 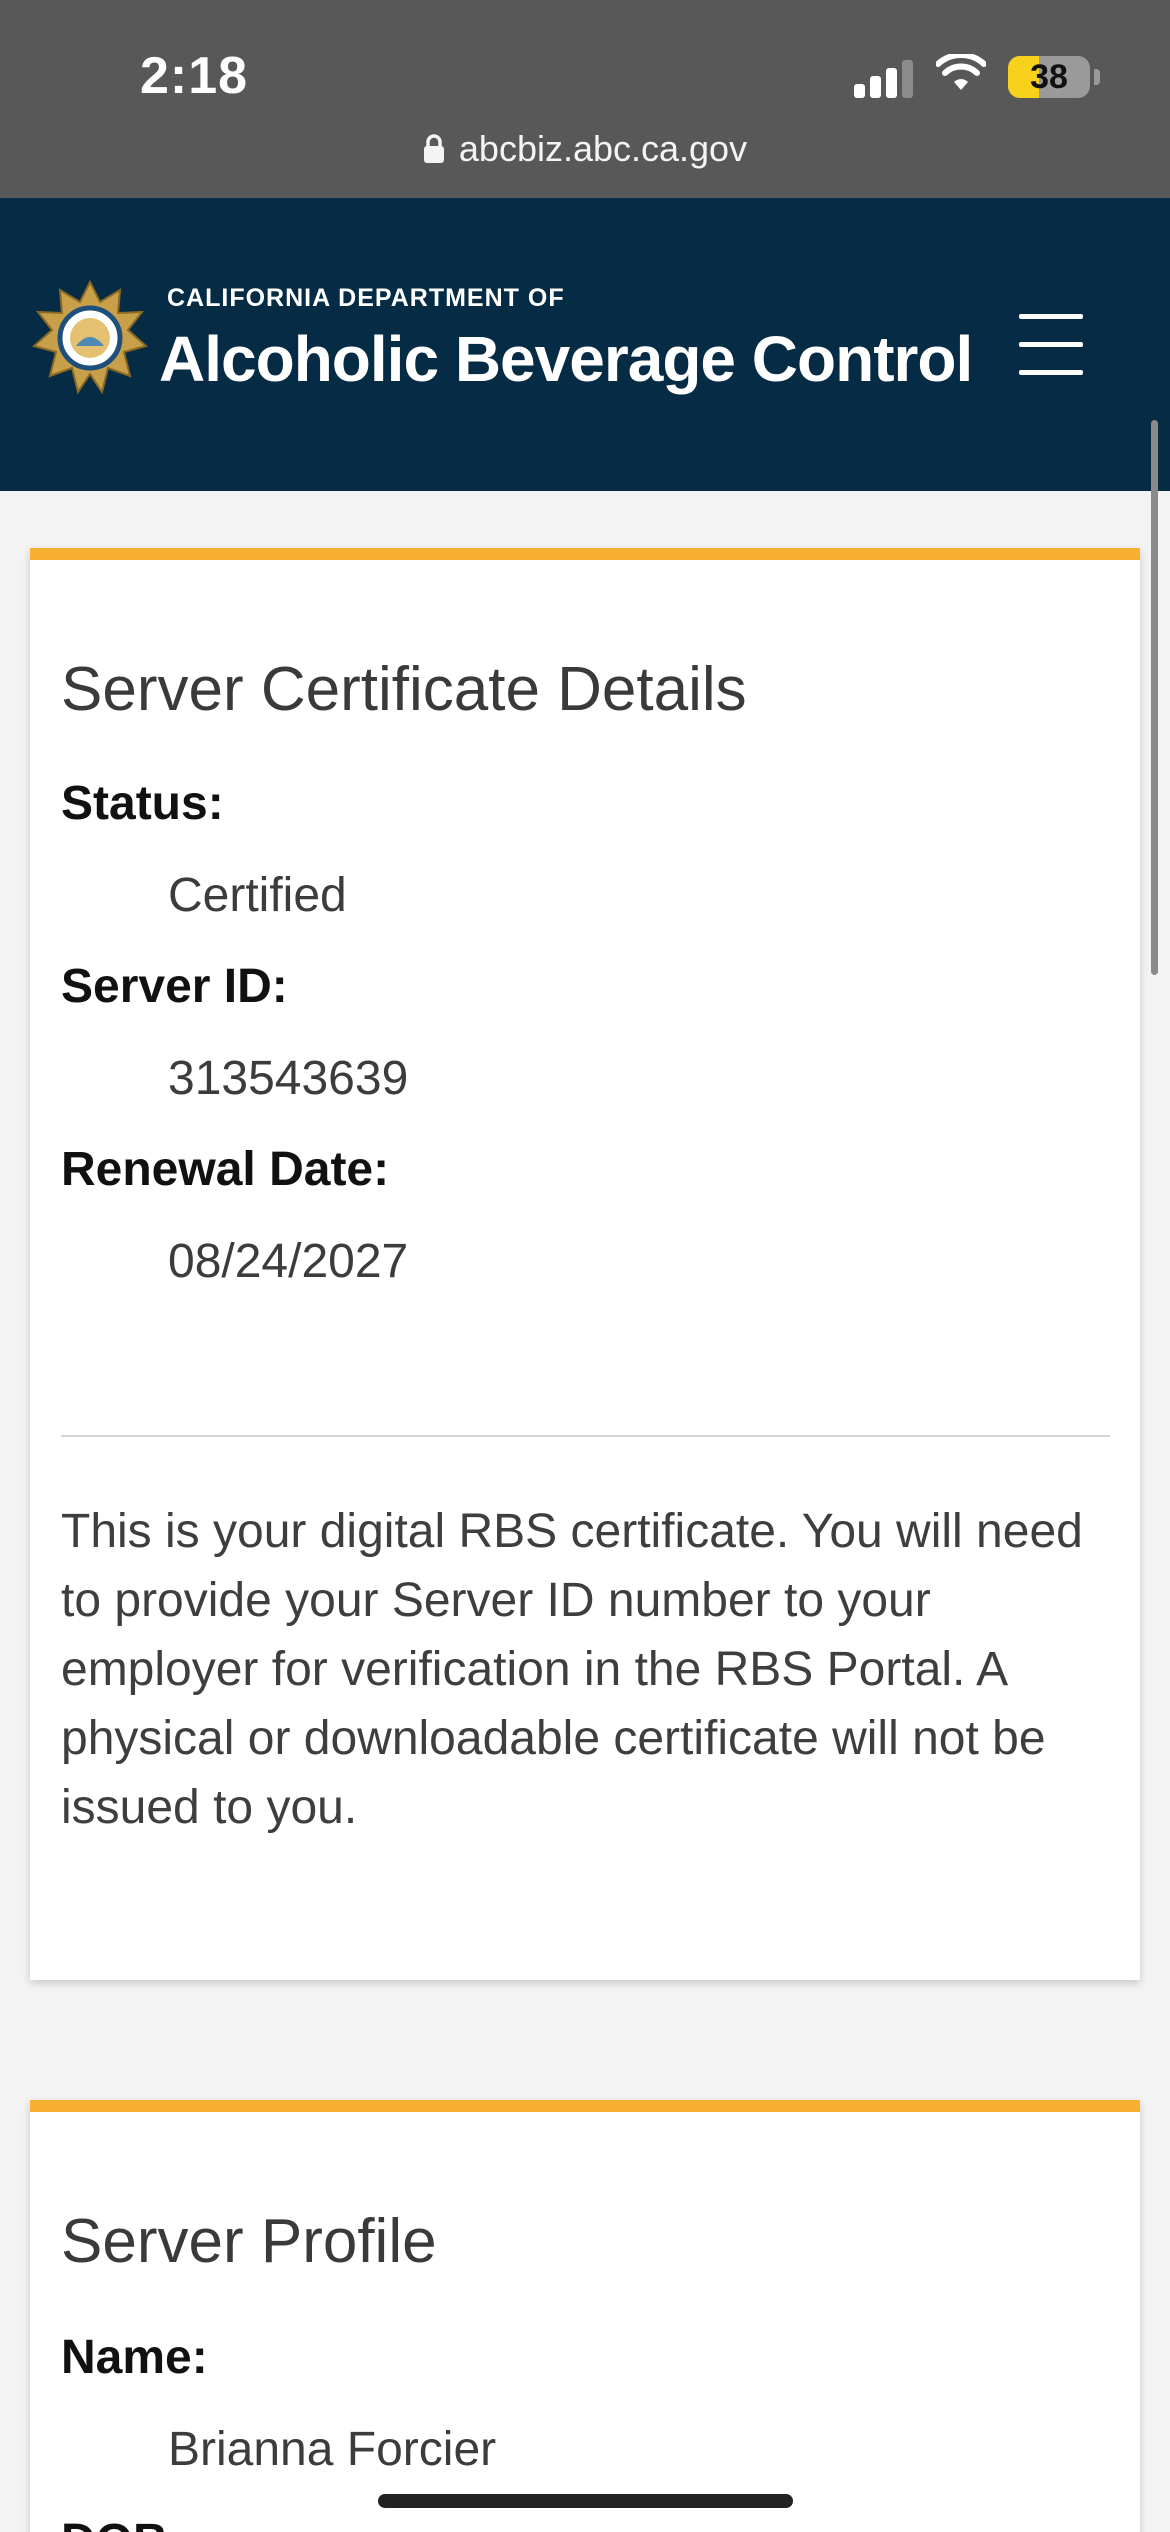 I want to click on profile-title: Server Profile, so click(x=249, y=2241).